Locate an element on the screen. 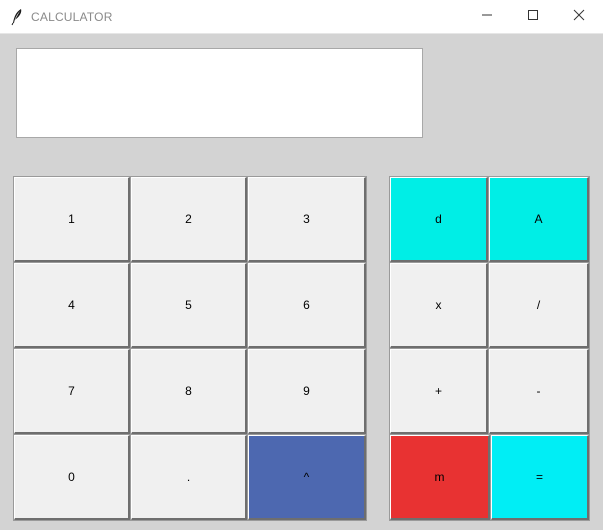 The width and height of the screenshot is (603, 530). title-bar: CALCULATOR is located at coordinates (301, 17).